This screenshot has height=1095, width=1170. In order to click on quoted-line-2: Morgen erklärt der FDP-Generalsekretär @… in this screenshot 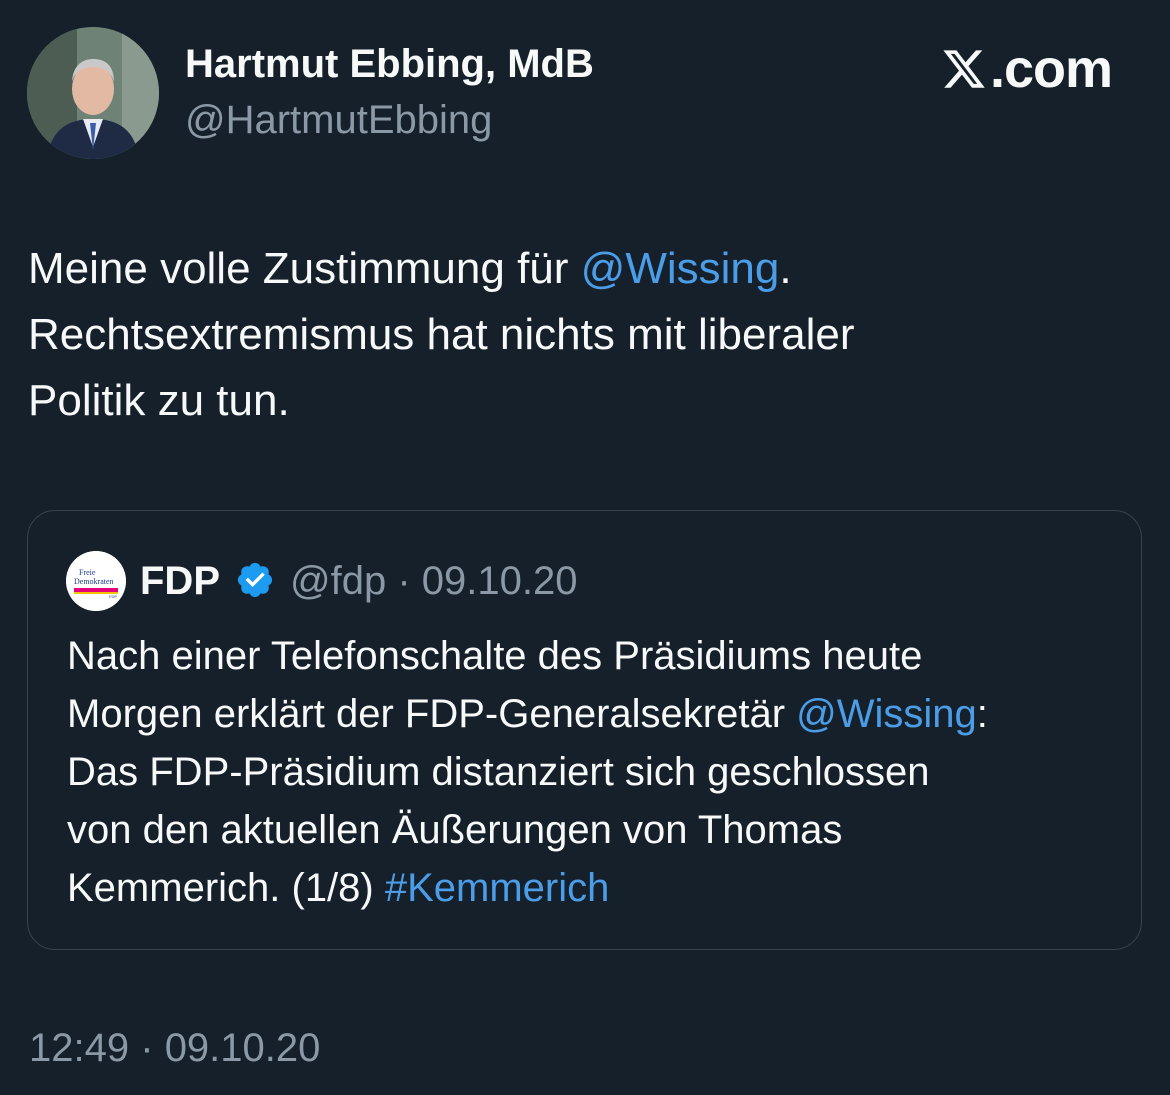, I will do `click(592, 714)`.